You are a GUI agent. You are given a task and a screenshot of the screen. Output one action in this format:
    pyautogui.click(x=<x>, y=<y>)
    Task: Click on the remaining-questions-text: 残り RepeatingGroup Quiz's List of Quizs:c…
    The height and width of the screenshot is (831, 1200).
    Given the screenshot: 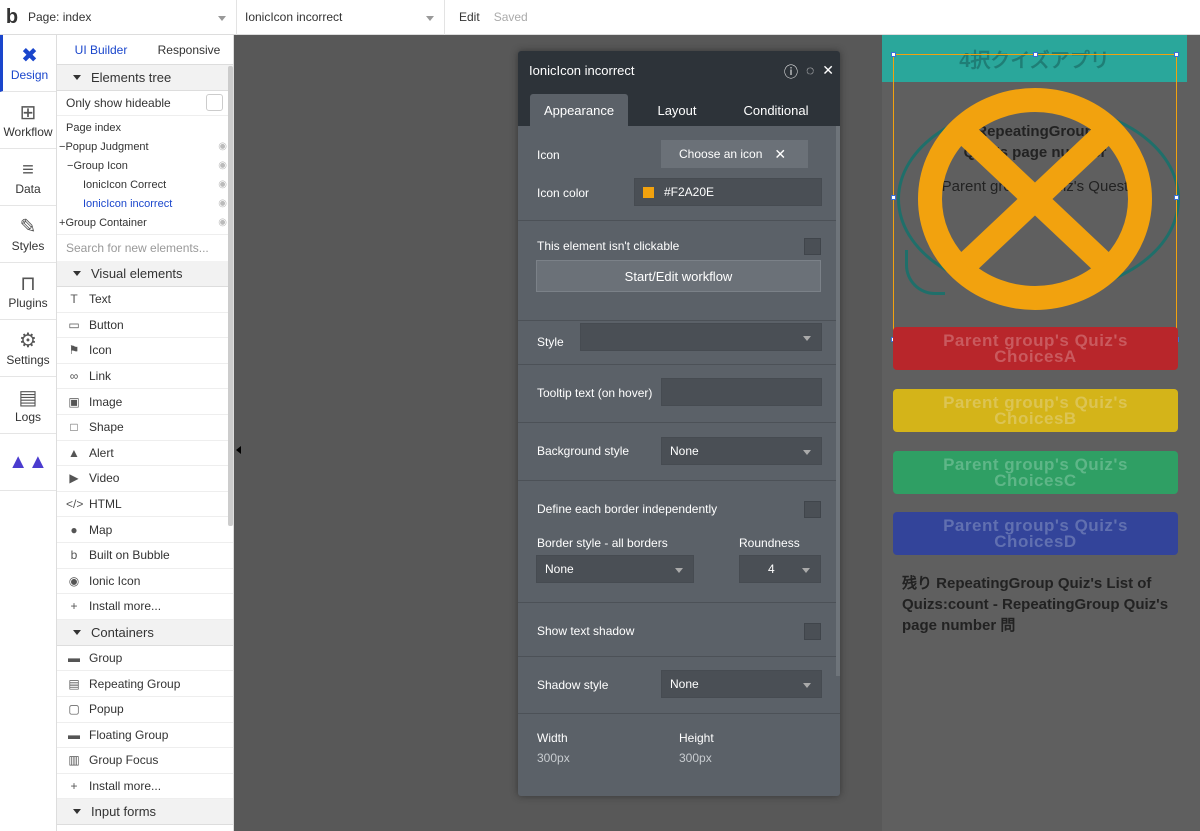 What is the action you would take?
    pyautogui.click(x=1047, y=604)
    